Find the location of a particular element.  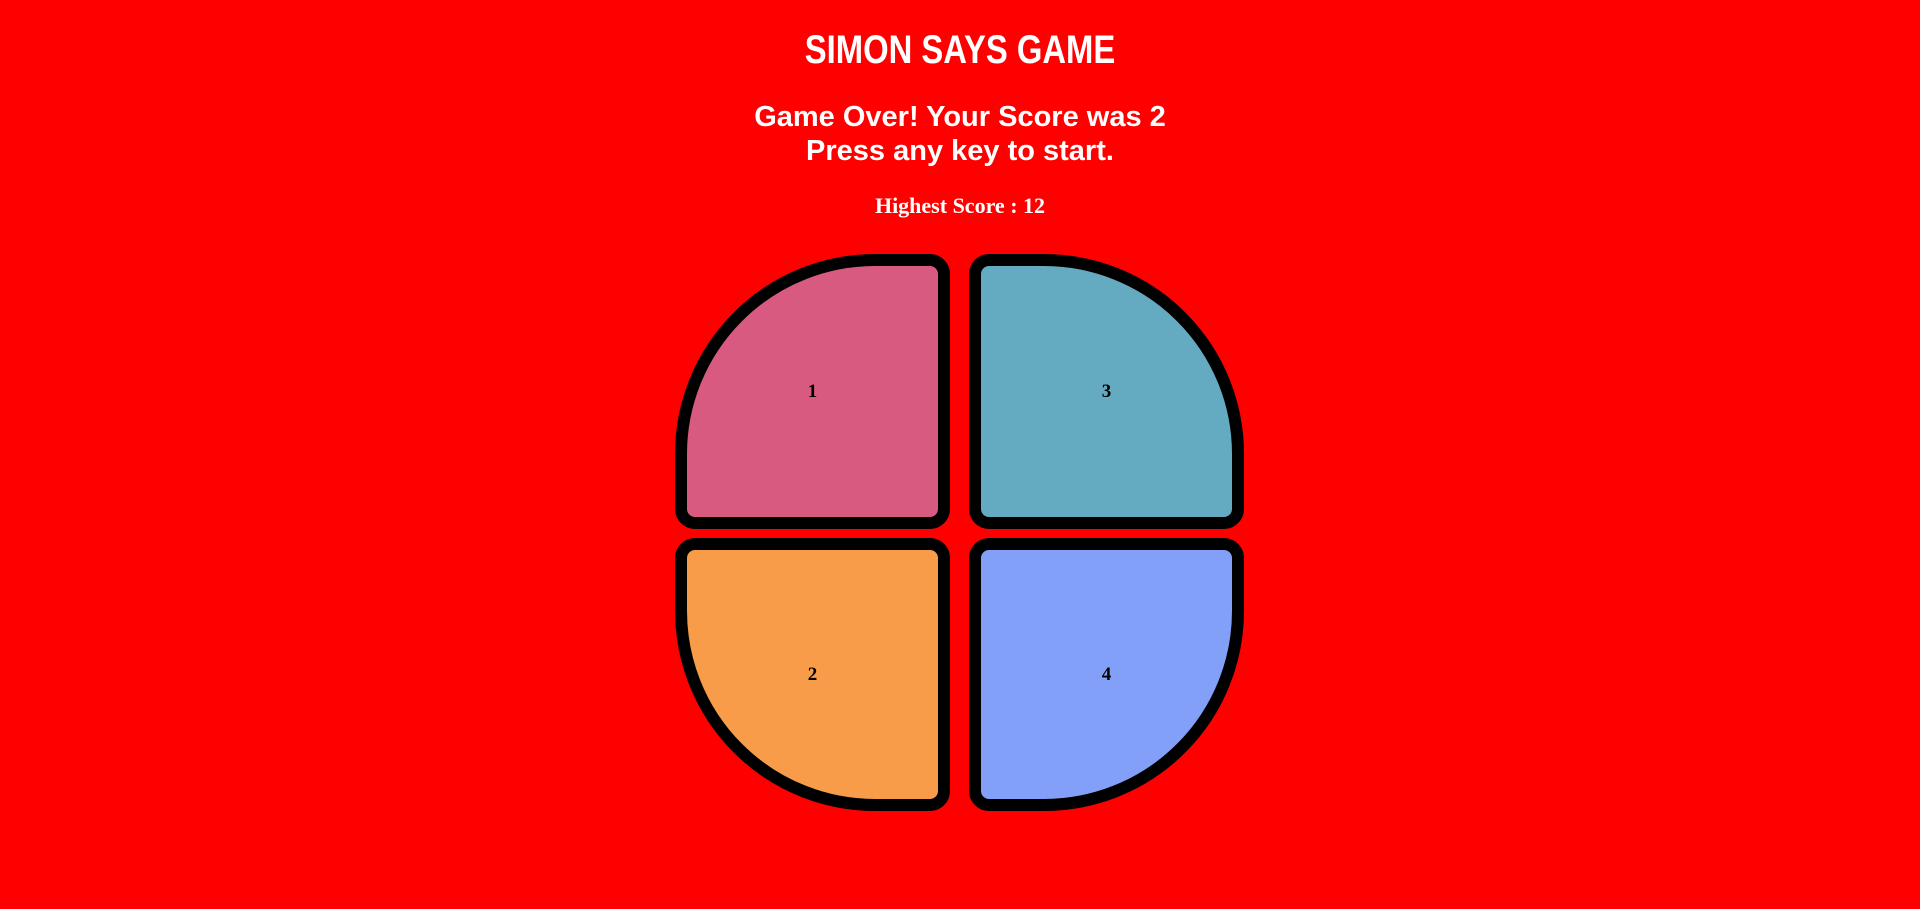

highest-score: Highest Score : 12 is located at coordinates (960, 205).